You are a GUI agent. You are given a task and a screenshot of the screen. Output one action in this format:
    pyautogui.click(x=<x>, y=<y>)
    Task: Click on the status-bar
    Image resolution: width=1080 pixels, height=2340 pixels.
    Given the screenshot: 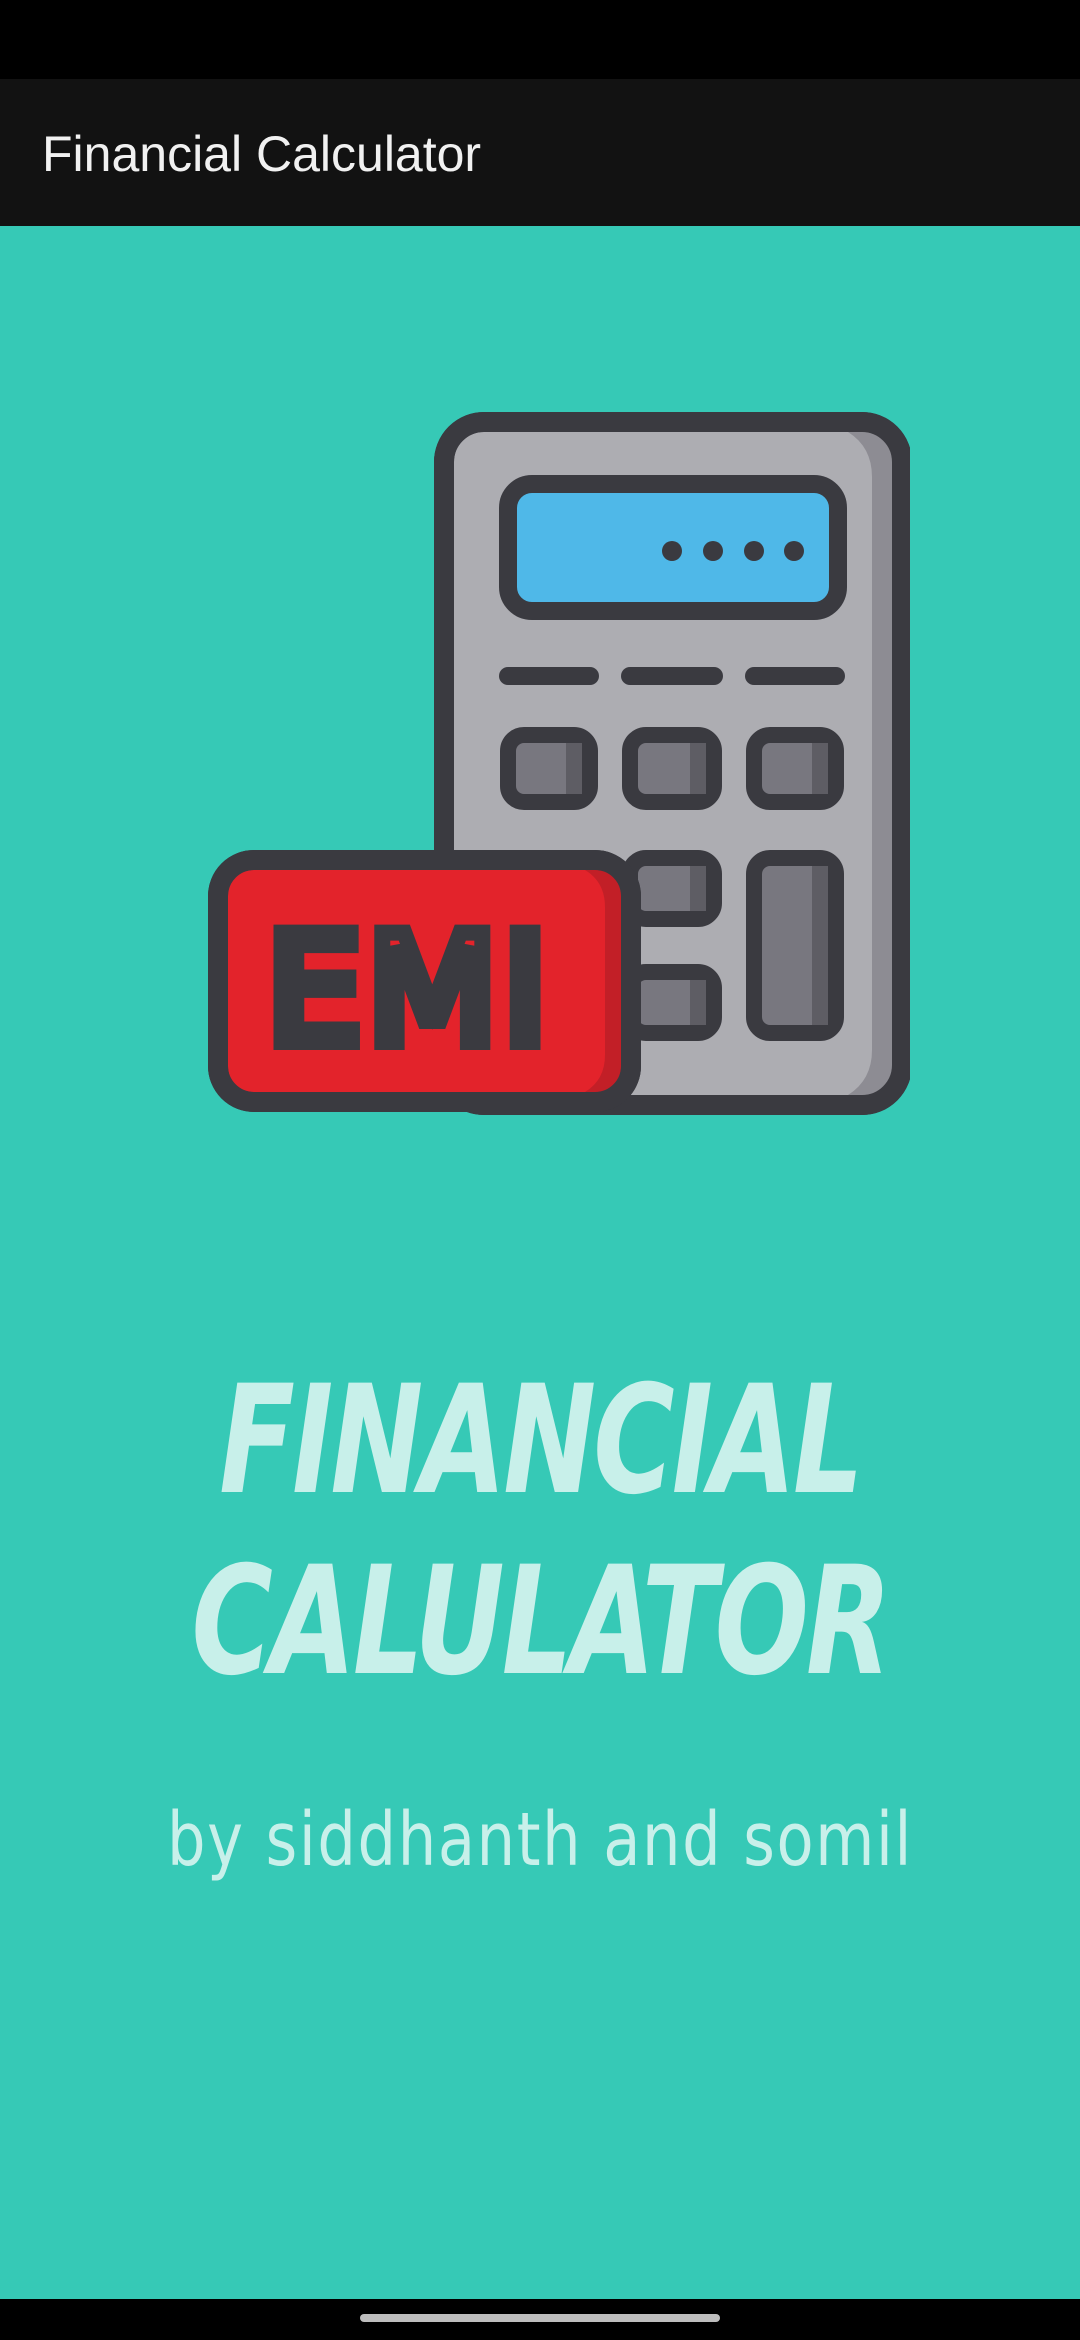 What is the action you would take?
    pyautogui.click(x=540, y=39)
    